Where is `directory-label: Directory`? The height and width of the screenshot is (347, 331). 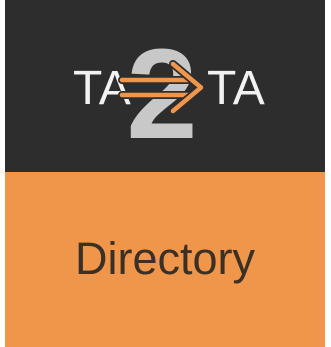 directory-label: Directory is located at coordinates (165, 258).